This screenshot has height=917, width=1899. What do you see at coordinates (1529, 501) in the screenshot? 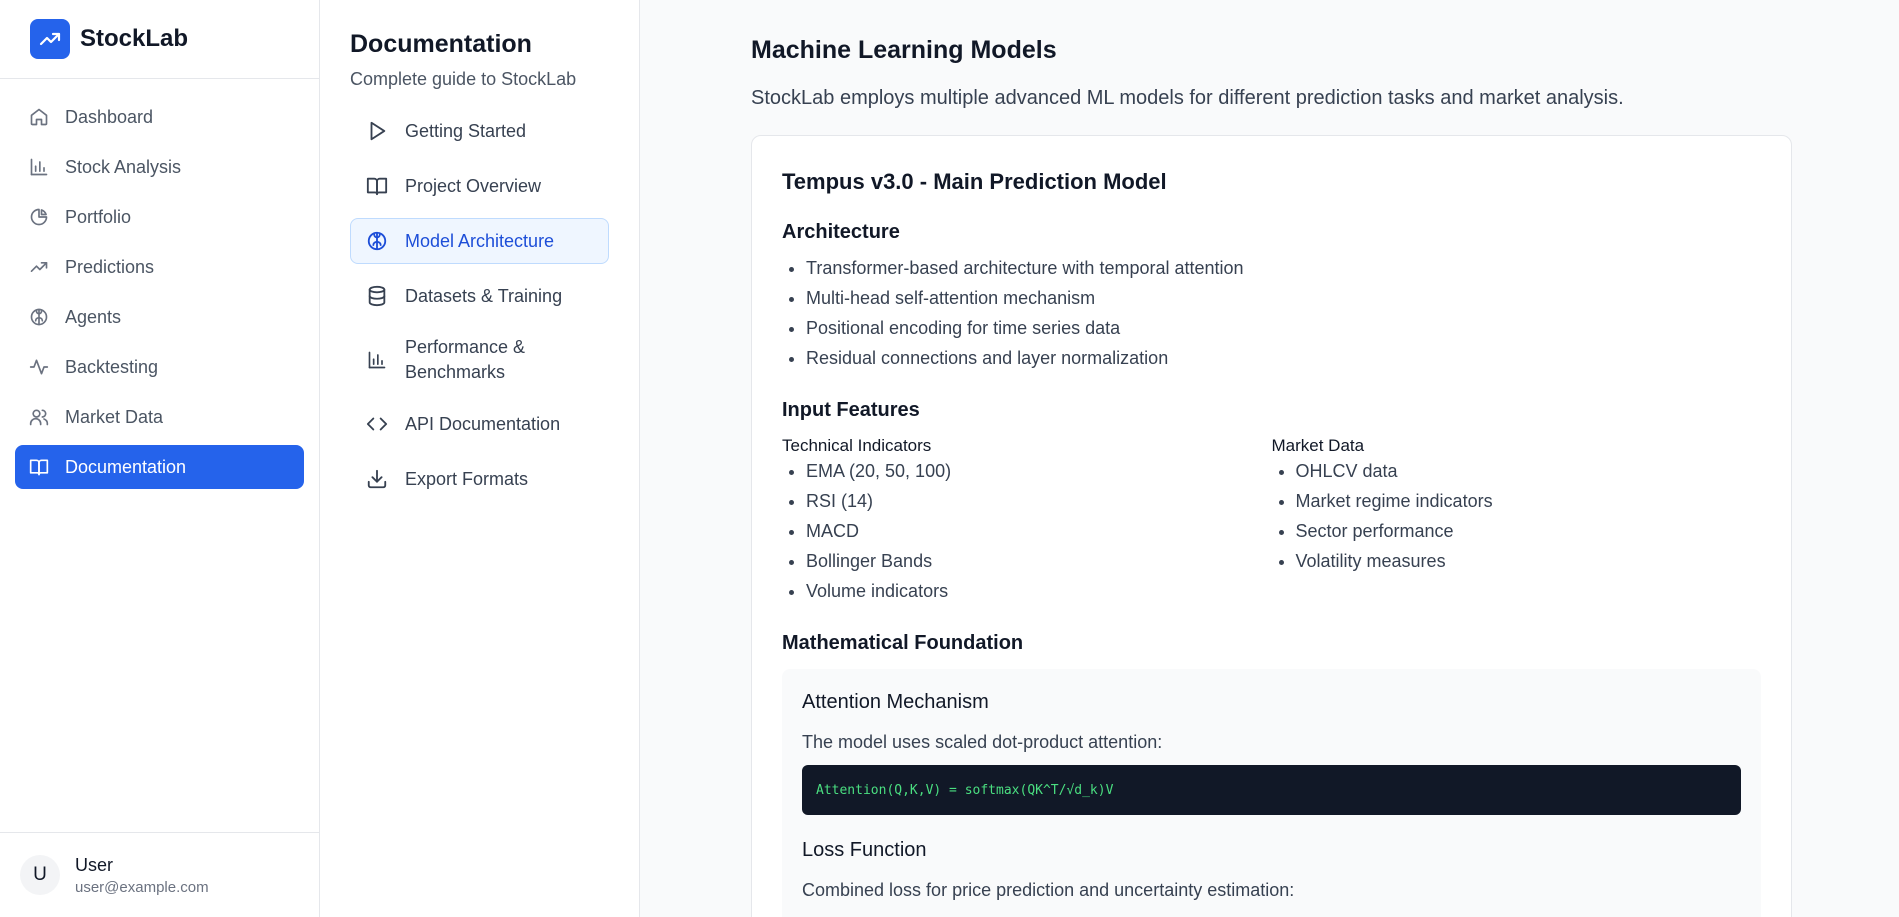
I see `list-item: Market regime indicators` at bounding box center [1529, 501].